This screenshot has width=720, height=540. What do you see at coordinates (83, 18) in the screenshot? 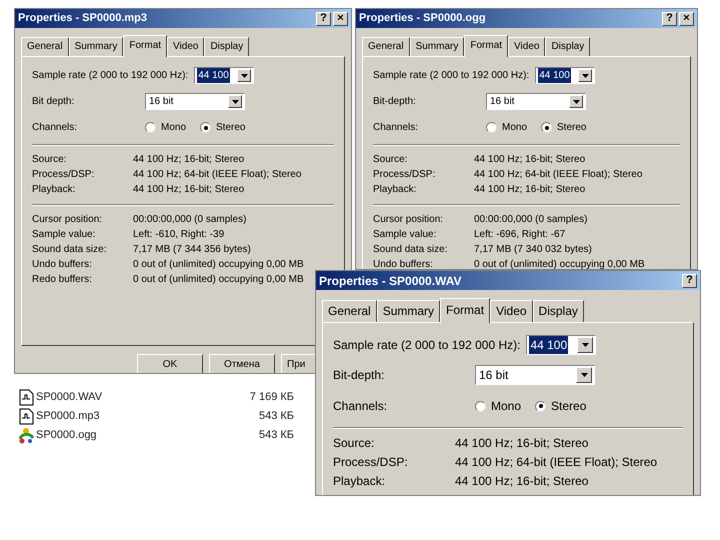
I see `window-title: Properties - SP0000.mp3` at bounding box center [83, 18].